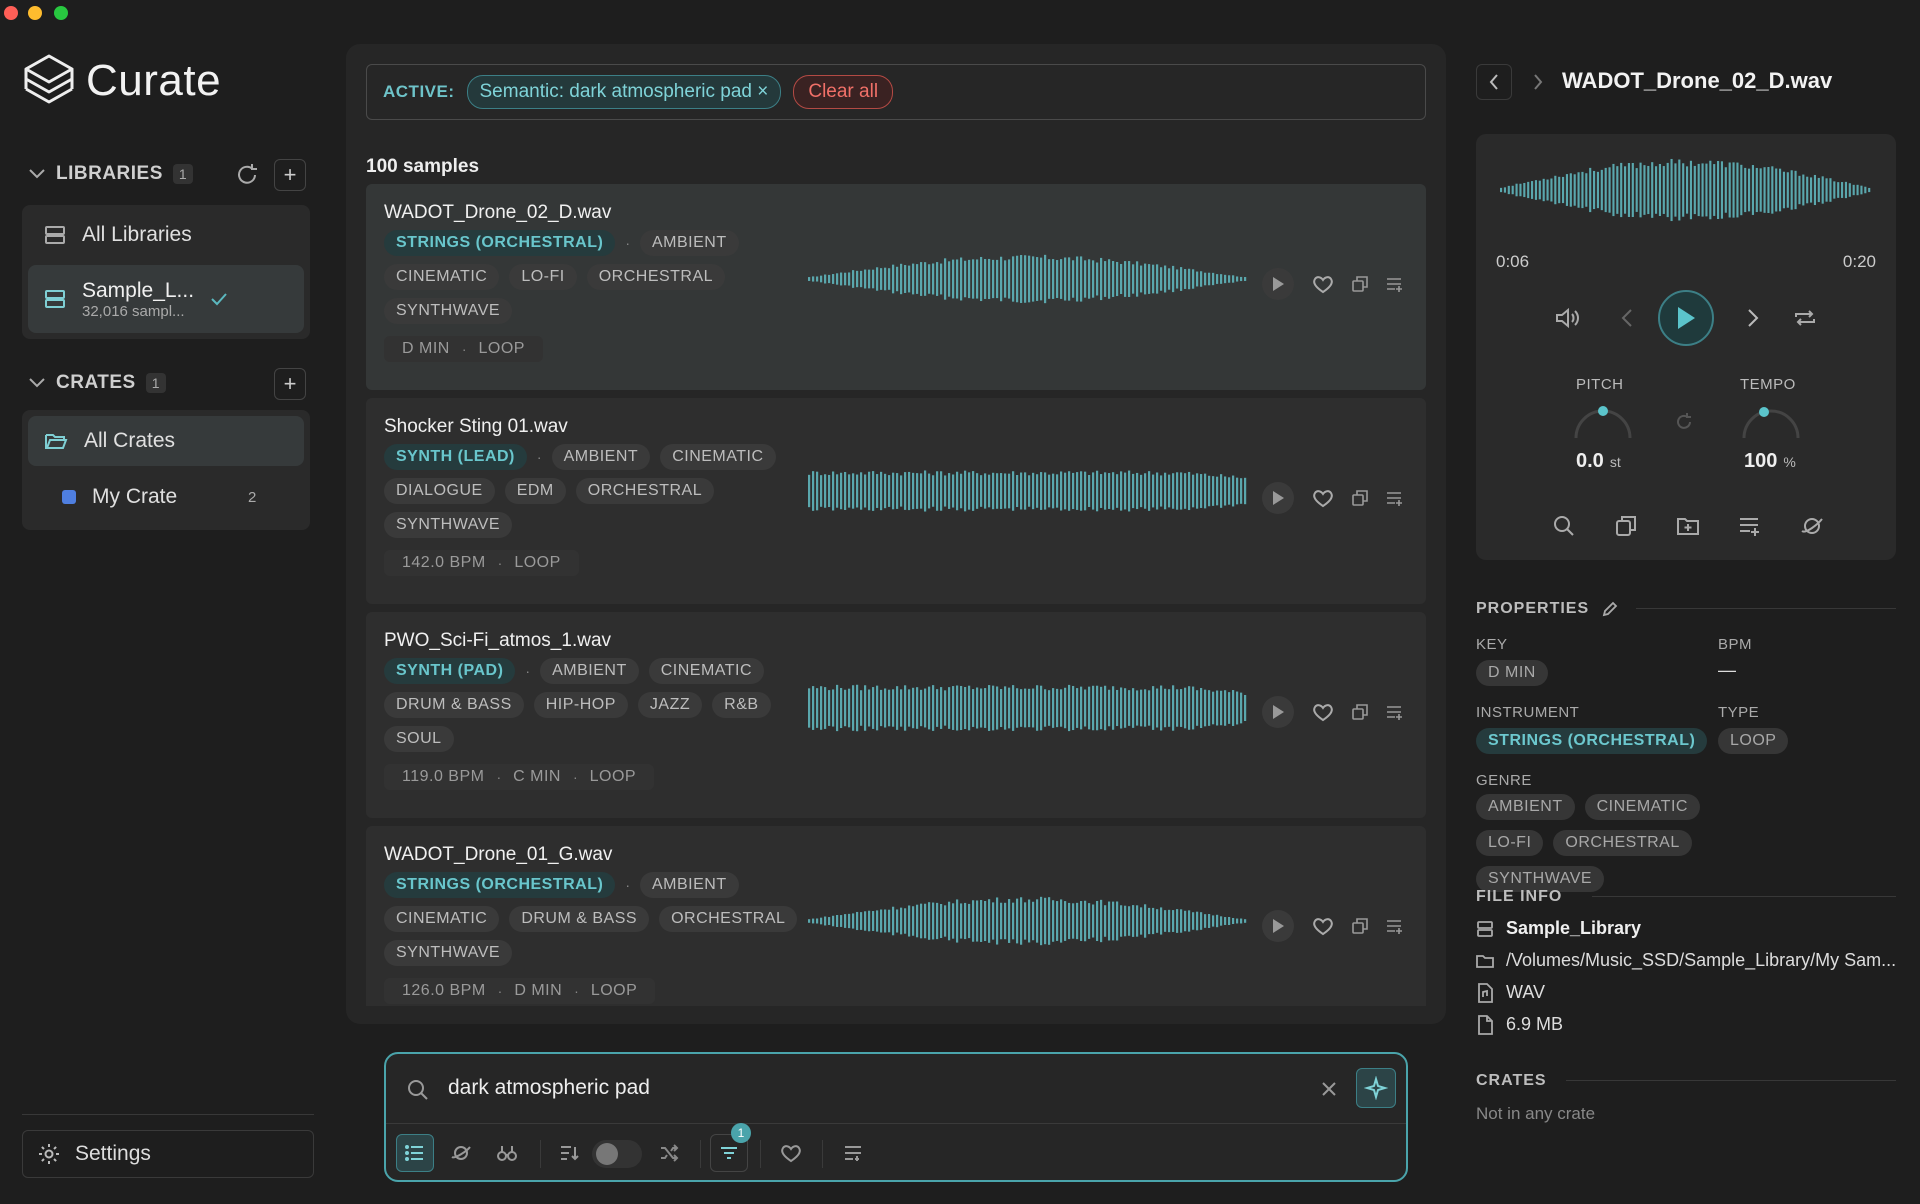 The height and width of the screenshot is (1204, 1920). What do you see at coordinates (1753, 318) in the screenshot?
I see `next-icon` at bounding box center [1753, 318].